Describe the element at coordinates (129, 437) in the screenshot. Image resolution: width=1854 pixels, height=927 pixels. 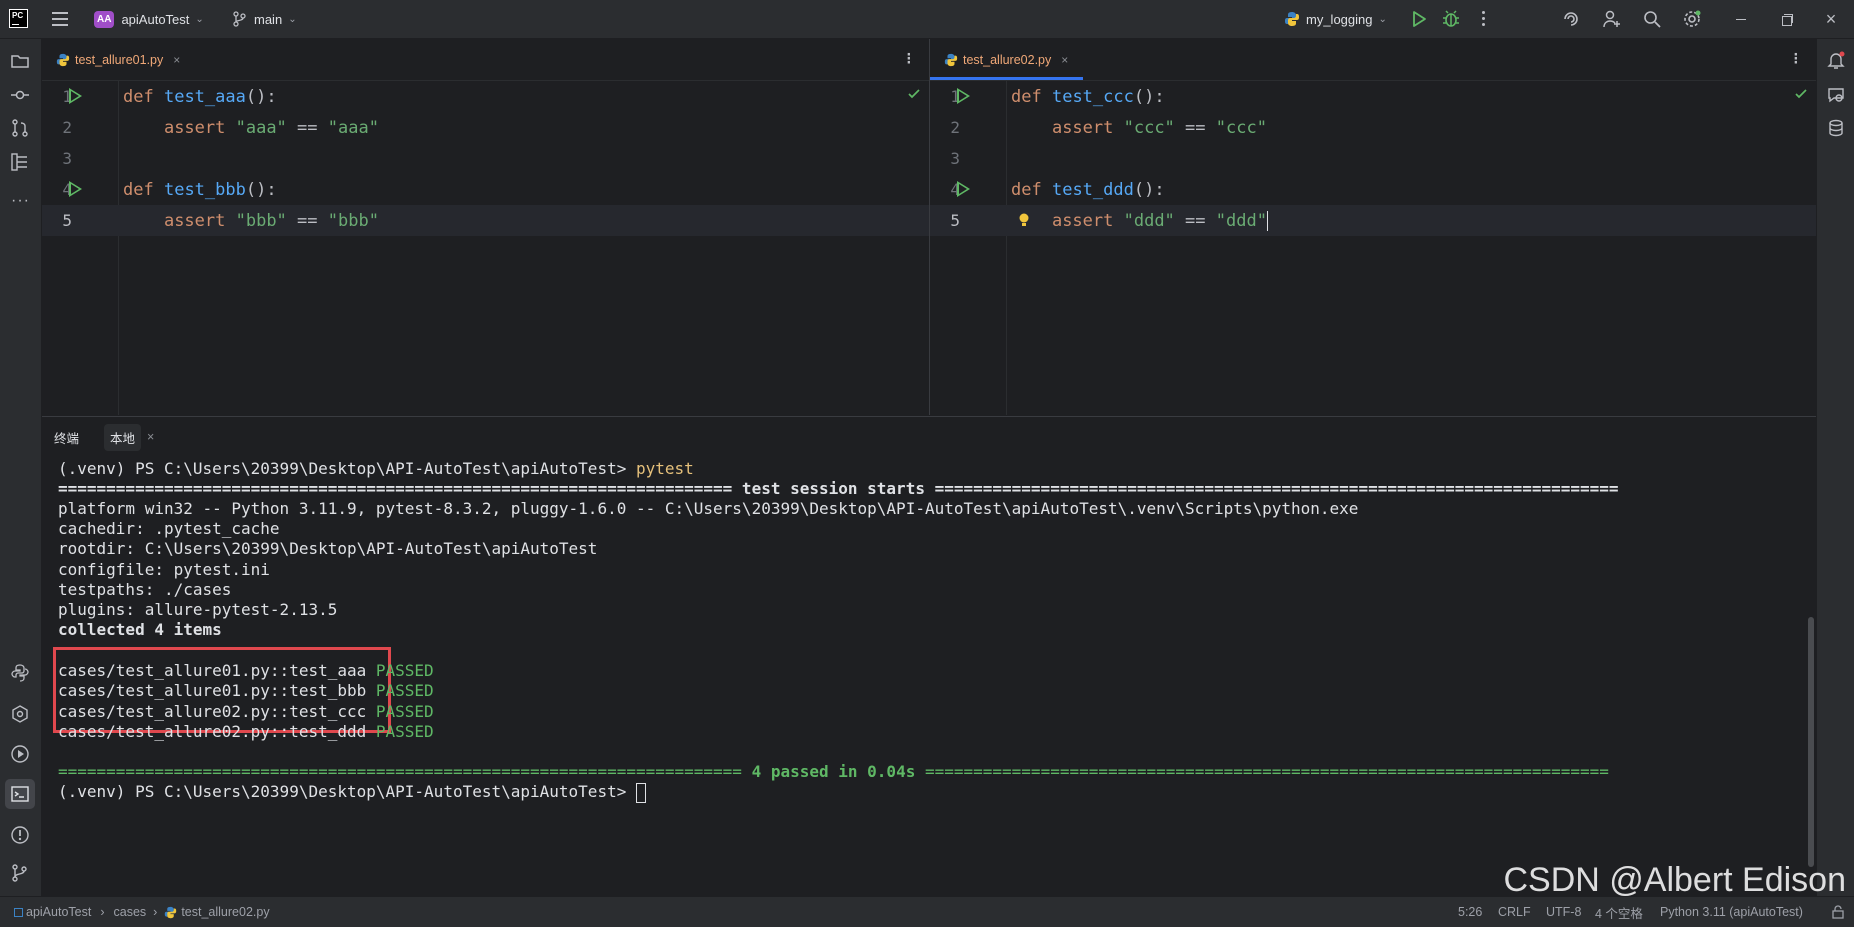
I see `terminal-tab-local: 本地 ×` at that location.